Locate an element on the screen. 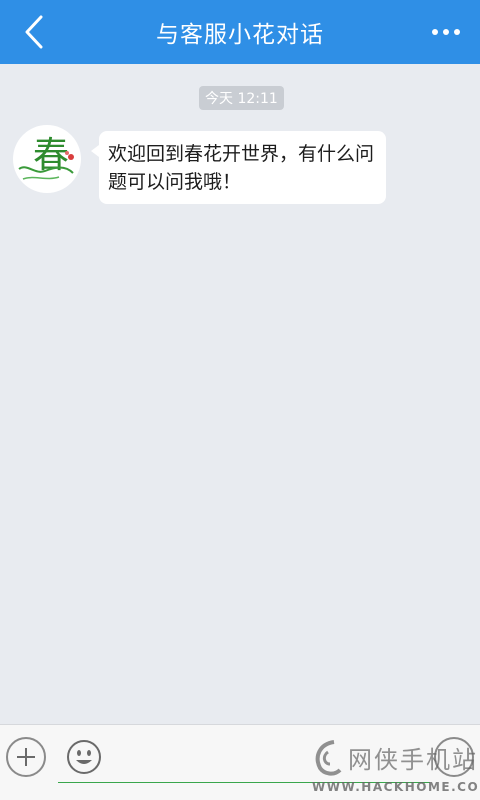 Image resolution: width=480 pixels, height=800 pixels. back-chevron-icon is located at coordinates (34, 32).